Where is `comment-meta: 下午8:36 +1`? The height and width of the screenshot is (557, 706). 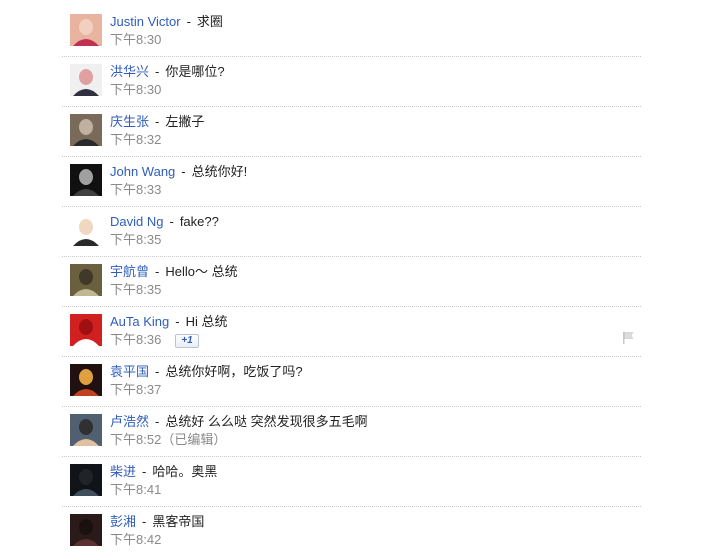 comment-meta: 下午8:36 +1 is located at coordinates (154, 339).